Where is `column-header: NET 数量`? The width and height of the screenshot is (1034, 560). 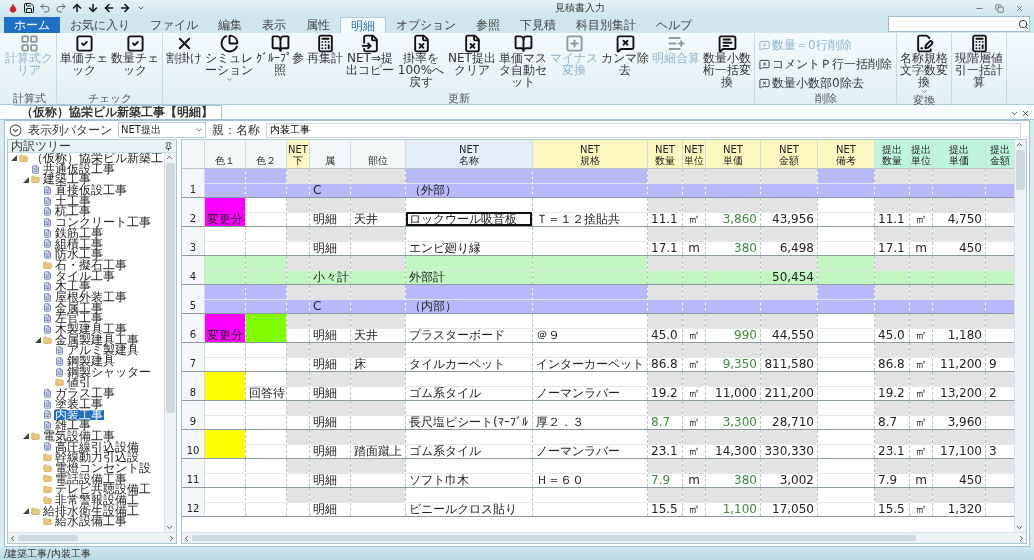 column-header: NET 数量 is located at coordinates (665, 154).